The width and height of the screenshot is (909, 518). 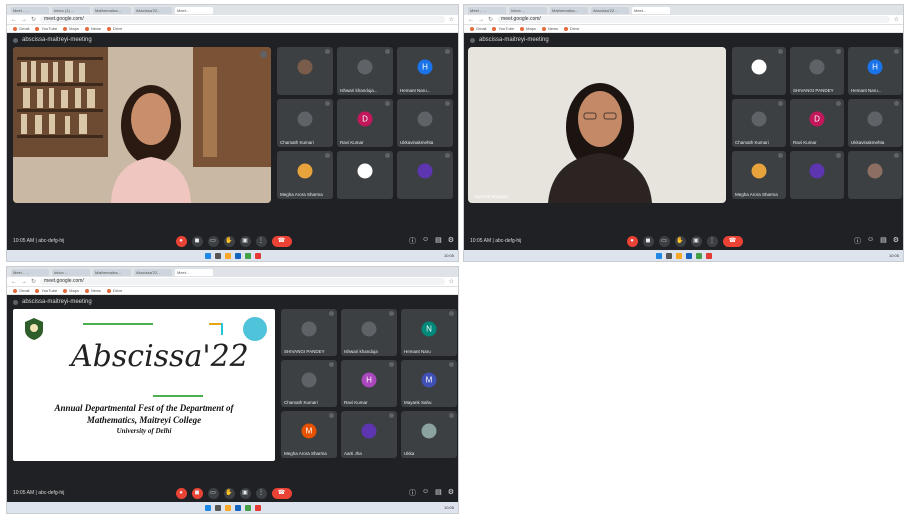 I want to click on participant-tile: N Hemant Naru, so click(x=429, y=332).